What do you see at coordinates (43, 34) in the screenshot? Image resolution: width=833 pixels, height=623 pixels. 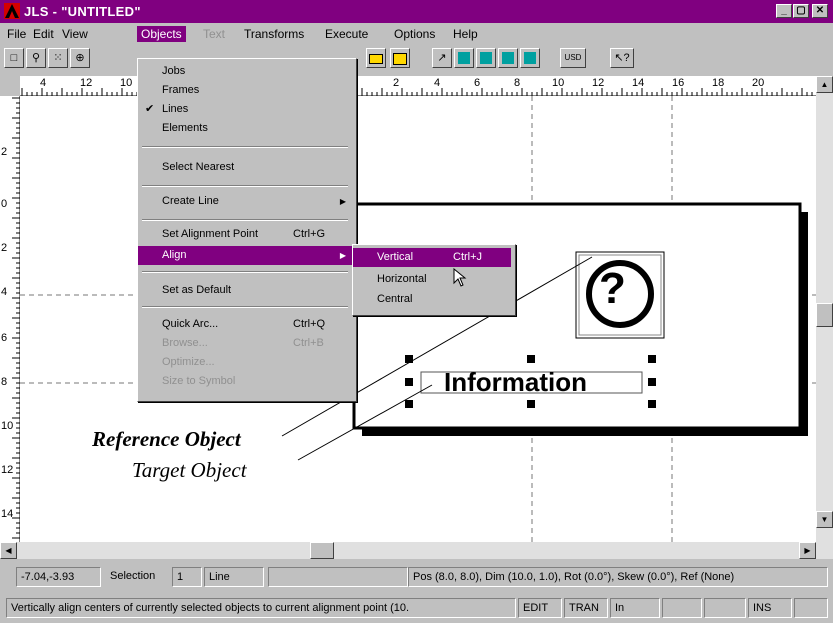 I see `menu-edit: Edit` at bounding box center [43, 34].